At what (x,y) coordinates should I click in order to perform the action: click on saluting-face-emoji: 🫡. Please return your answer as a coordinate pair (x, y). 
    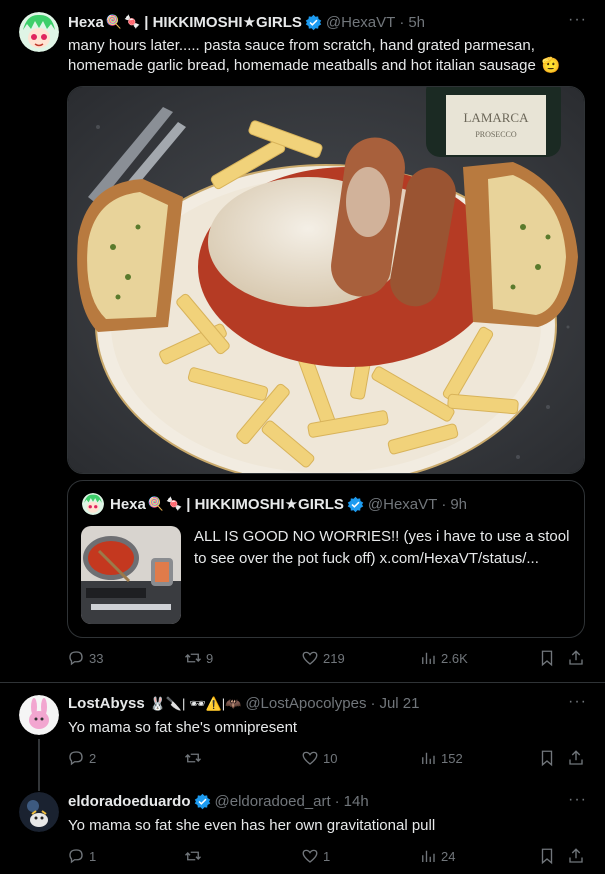
    Looking at the image, I should click on (551, 65).